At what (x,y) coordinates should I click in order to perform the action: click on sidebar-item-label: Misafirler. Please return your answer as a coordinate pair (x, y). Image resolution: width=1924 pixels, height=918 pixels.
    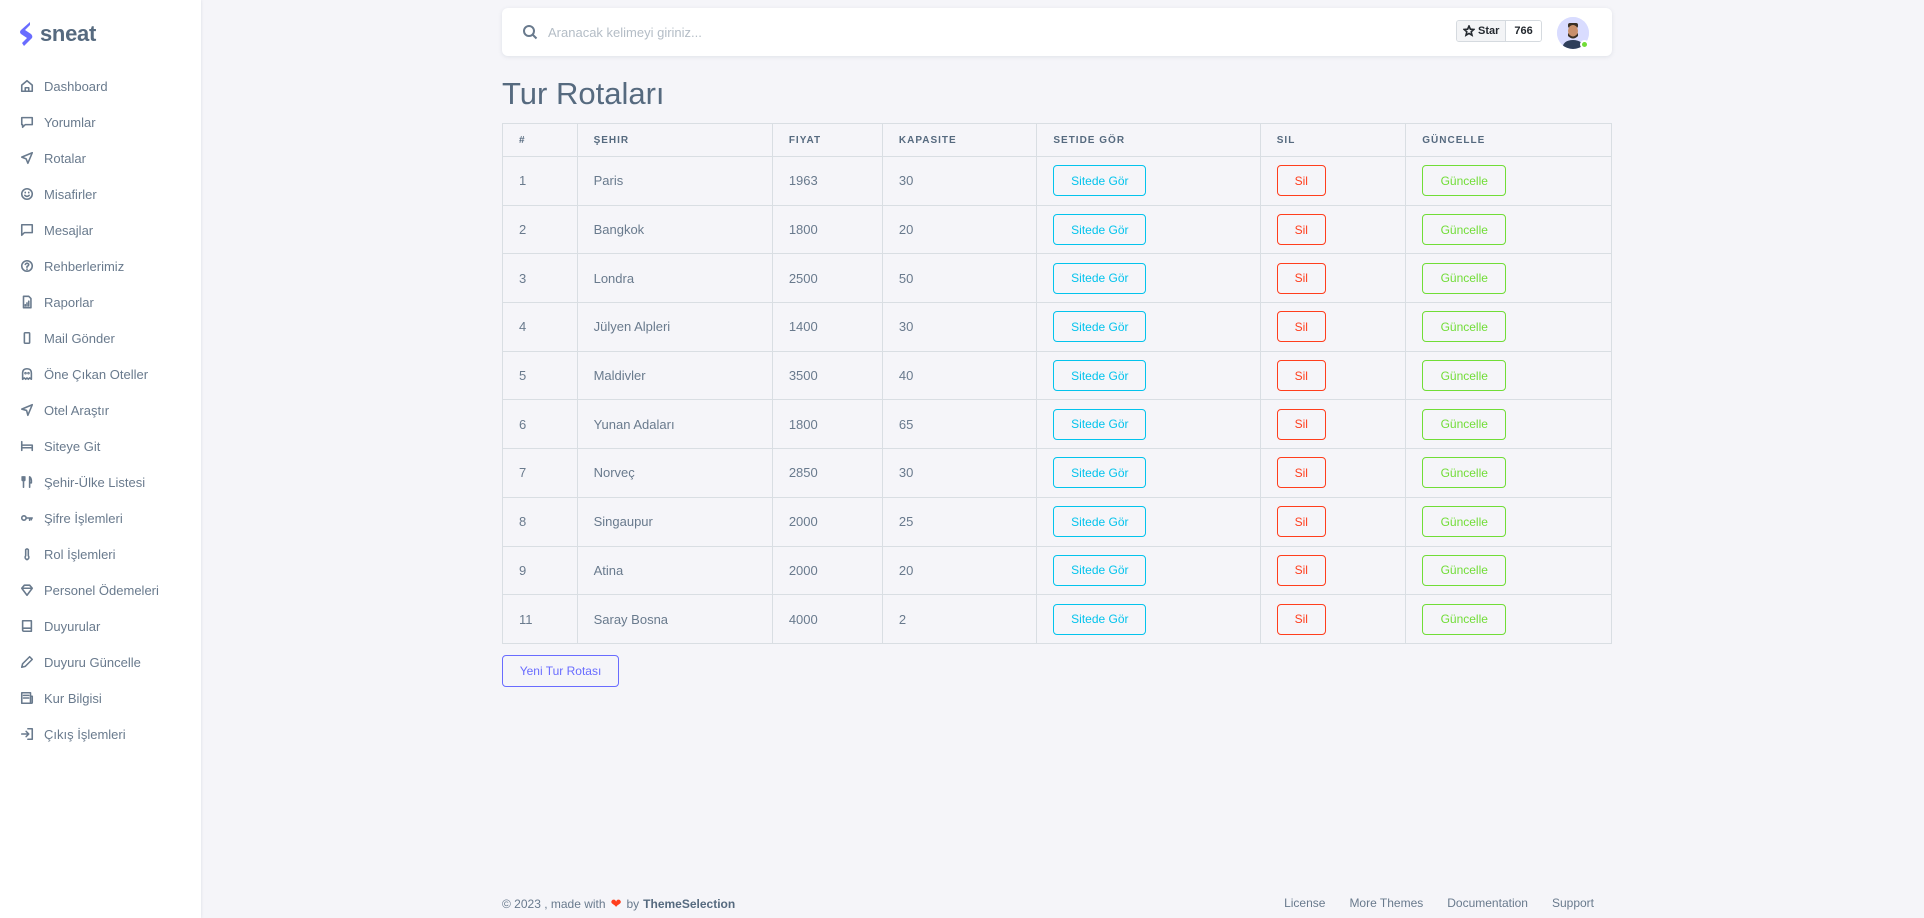
    Looking at the image, I should click on (70, 194).